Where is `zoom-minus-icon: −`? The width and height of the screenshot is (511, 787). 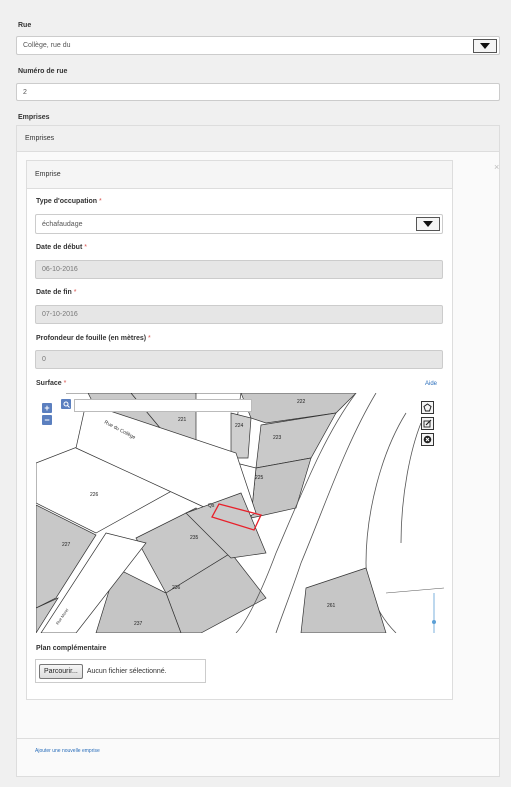 zoom-minus-icon: − is located at coordinates (47, 420).